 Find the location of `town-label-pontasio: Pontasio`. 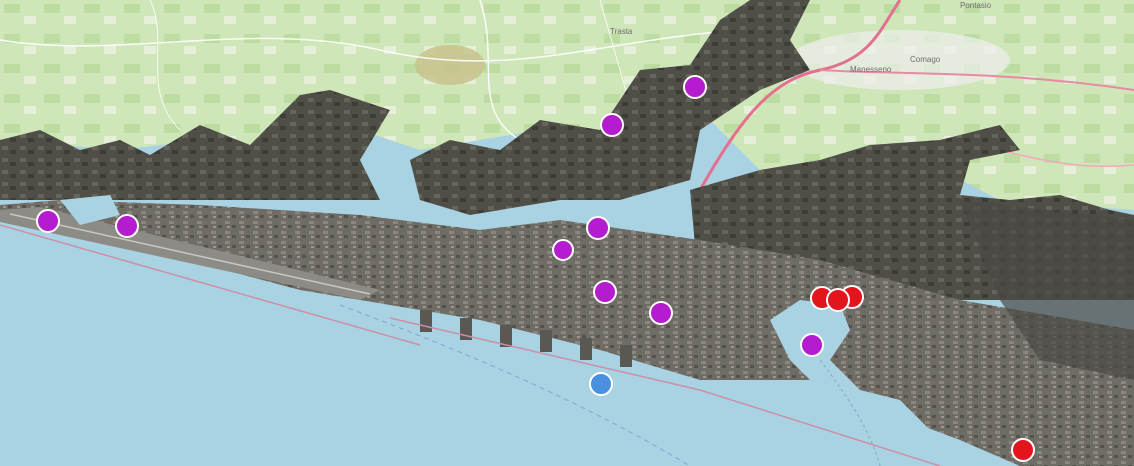

town-label-pontasio: Pontasio is located at coordinates (976, 5).